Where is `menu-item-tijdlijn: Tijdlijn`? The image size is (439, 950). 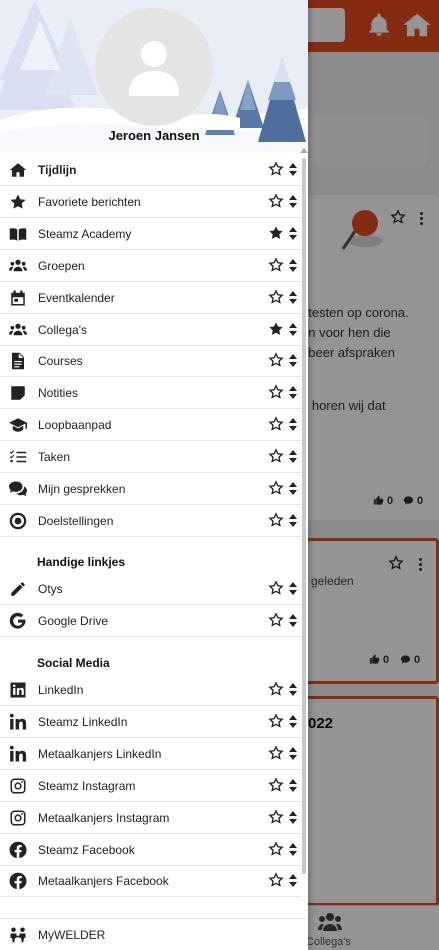
menu-item-tijdlijn: Tijdlijn is located at coordinates (151, 170).